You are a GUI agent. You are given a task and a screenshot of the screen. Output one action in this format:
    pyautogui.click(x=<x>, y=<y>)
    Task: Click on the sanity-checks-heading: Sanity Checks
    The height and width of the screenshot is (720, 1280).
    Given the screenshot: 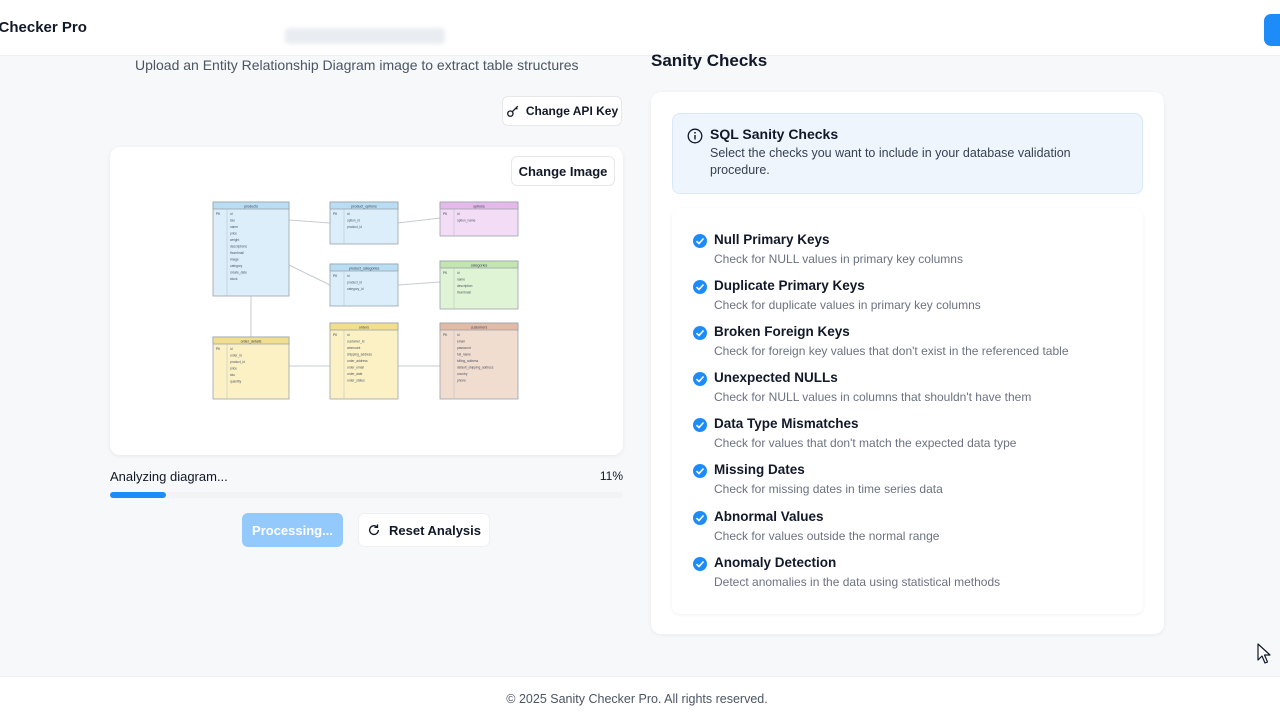 What is the action you would take?
    pyautogui.click(x=709, y=60)
    